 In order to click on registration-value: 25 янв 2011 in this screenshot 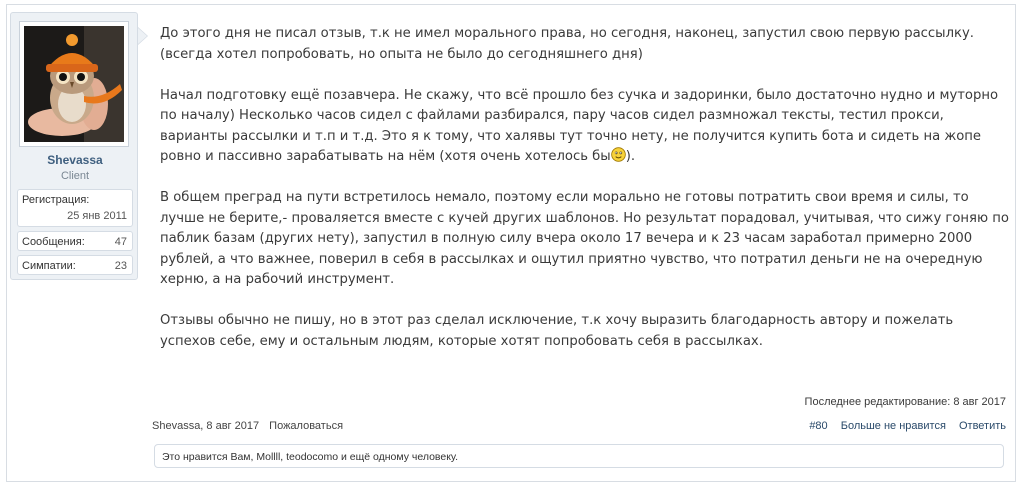, I will do `click(97, 216)`.